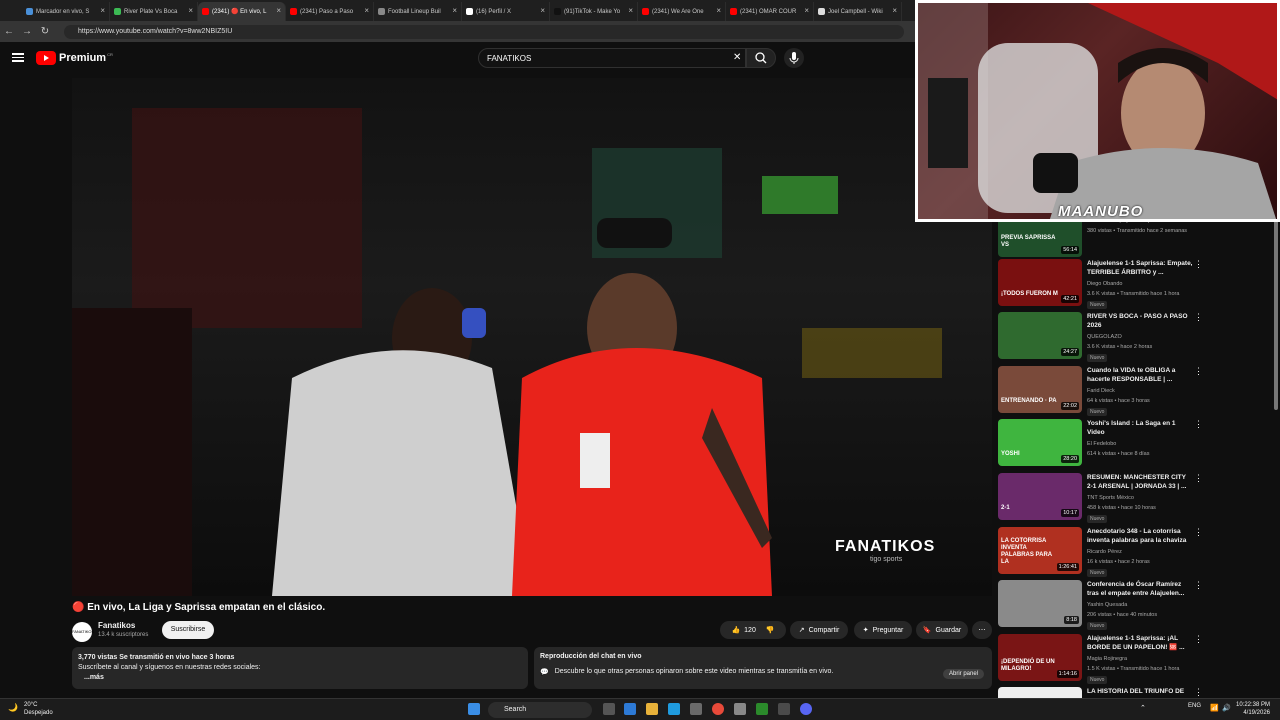 Image resolution: width=1280 pixels, height=720 pixels. I want to click on video-thumbnail: ENTRENANDO · PA 22:02, so click(1040, 389).